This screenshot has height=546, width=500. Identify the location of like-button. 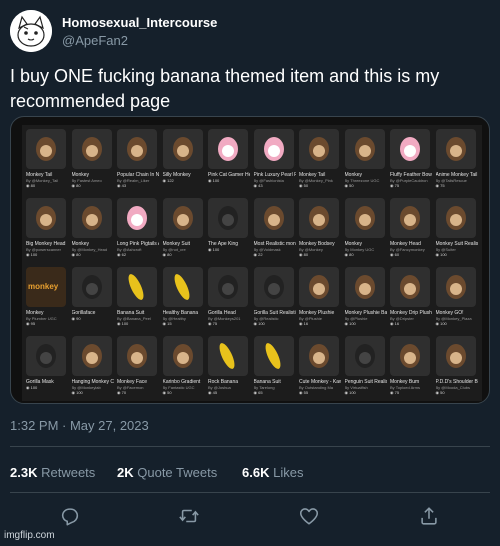
(309, 516).